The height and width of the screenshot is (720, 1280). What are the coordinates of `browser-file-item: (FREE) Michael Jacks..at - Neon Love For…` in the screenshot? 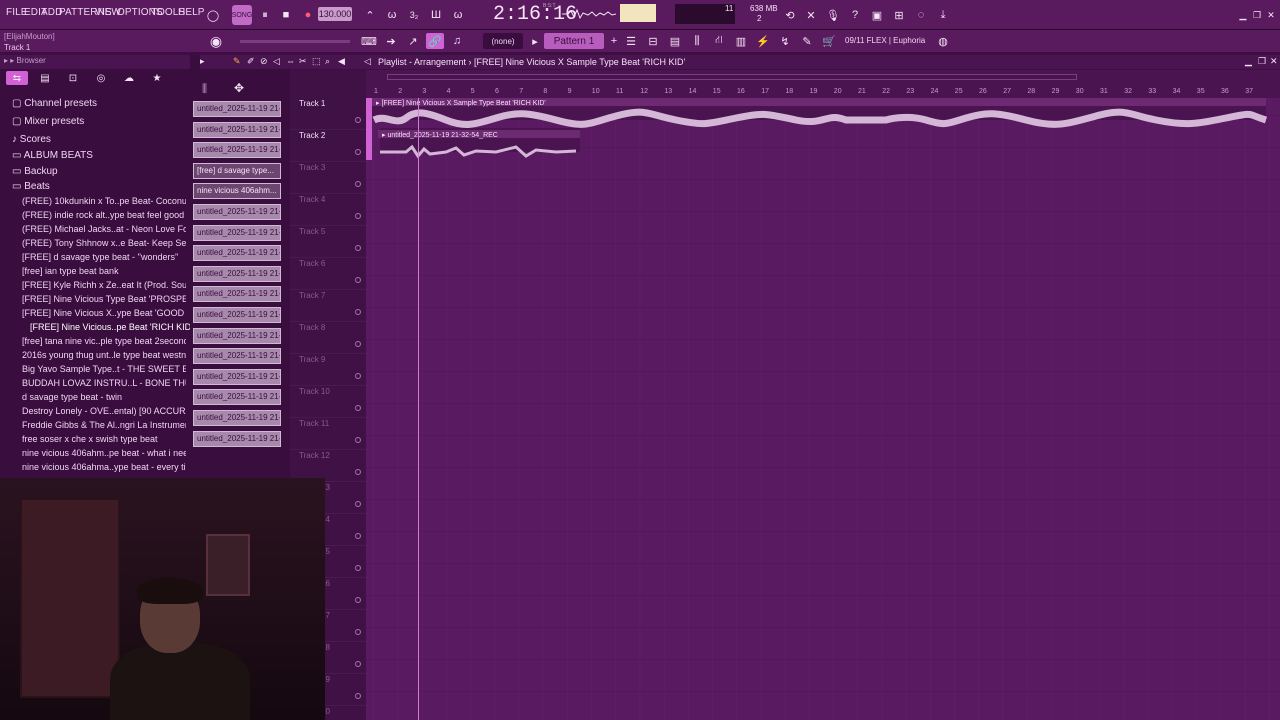 It's located at (104, 229).